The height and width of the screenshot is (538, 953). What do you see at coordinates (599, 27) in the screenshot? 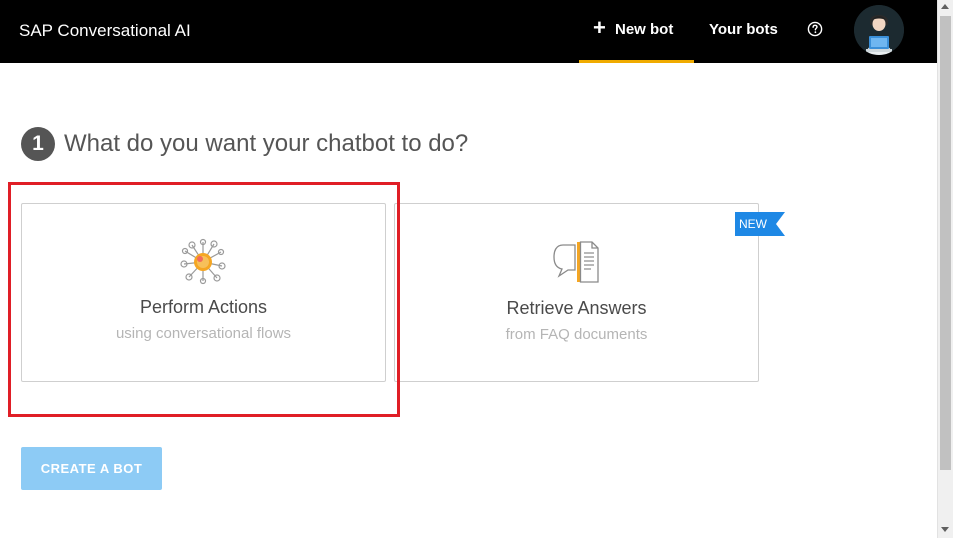
I see `plus-icon: +` at bounding box center [599, 27].